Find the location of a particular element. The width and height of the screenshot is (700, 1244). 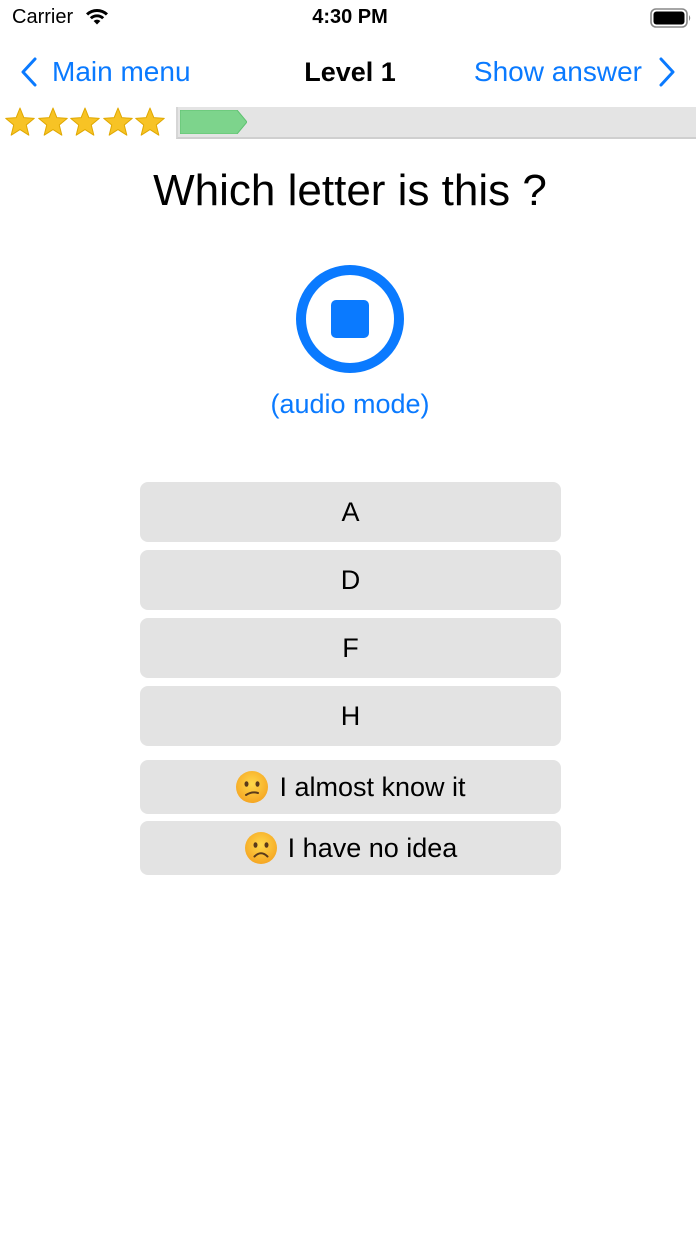

show-answer-label: Show answer is located at coordinates (557, 71).